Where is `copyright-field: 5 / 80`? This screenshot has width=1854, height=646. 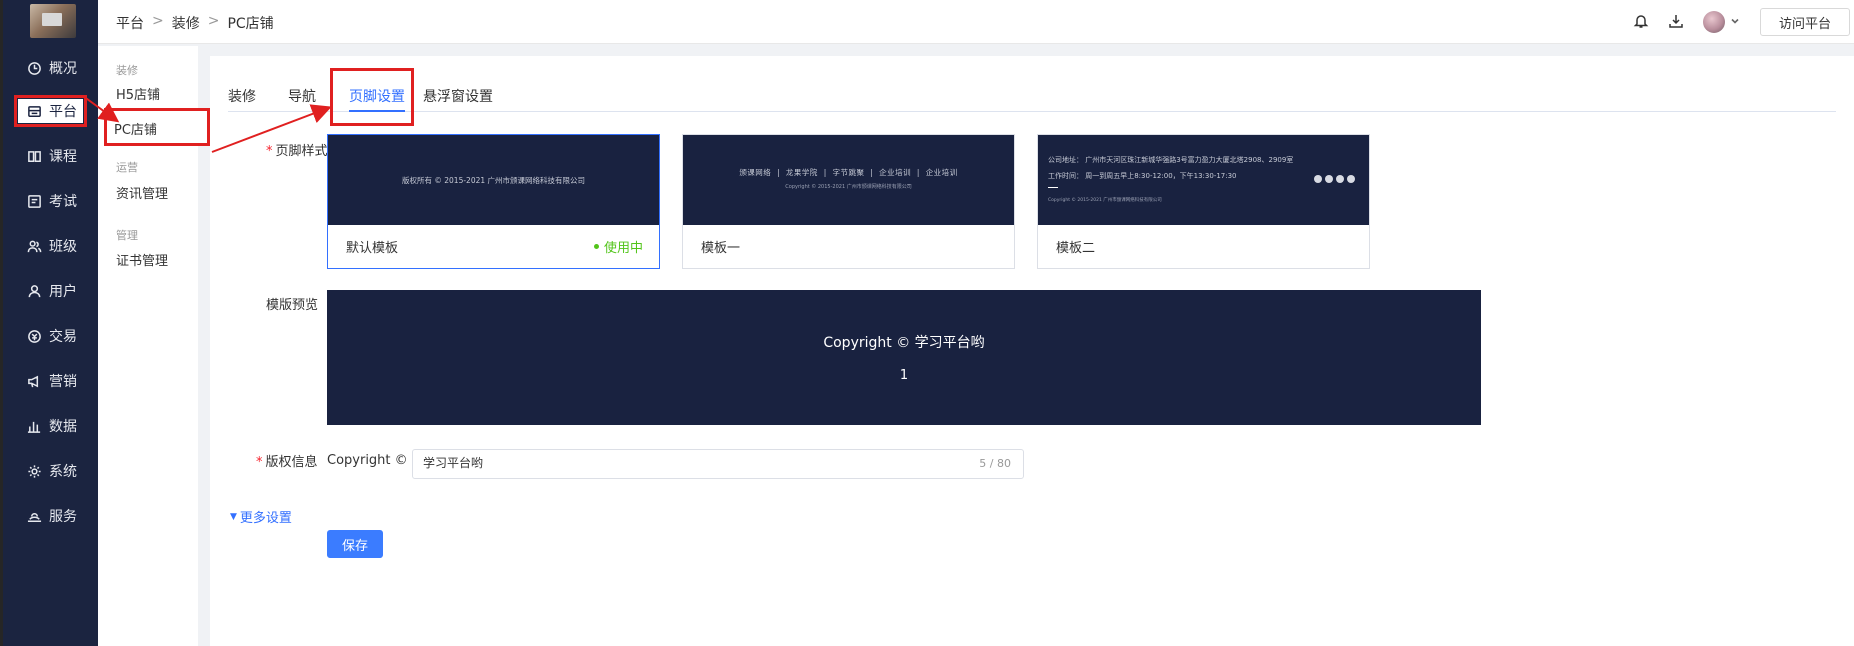
copyright-field: 5 / 80 is located at coordinates (718, 464).